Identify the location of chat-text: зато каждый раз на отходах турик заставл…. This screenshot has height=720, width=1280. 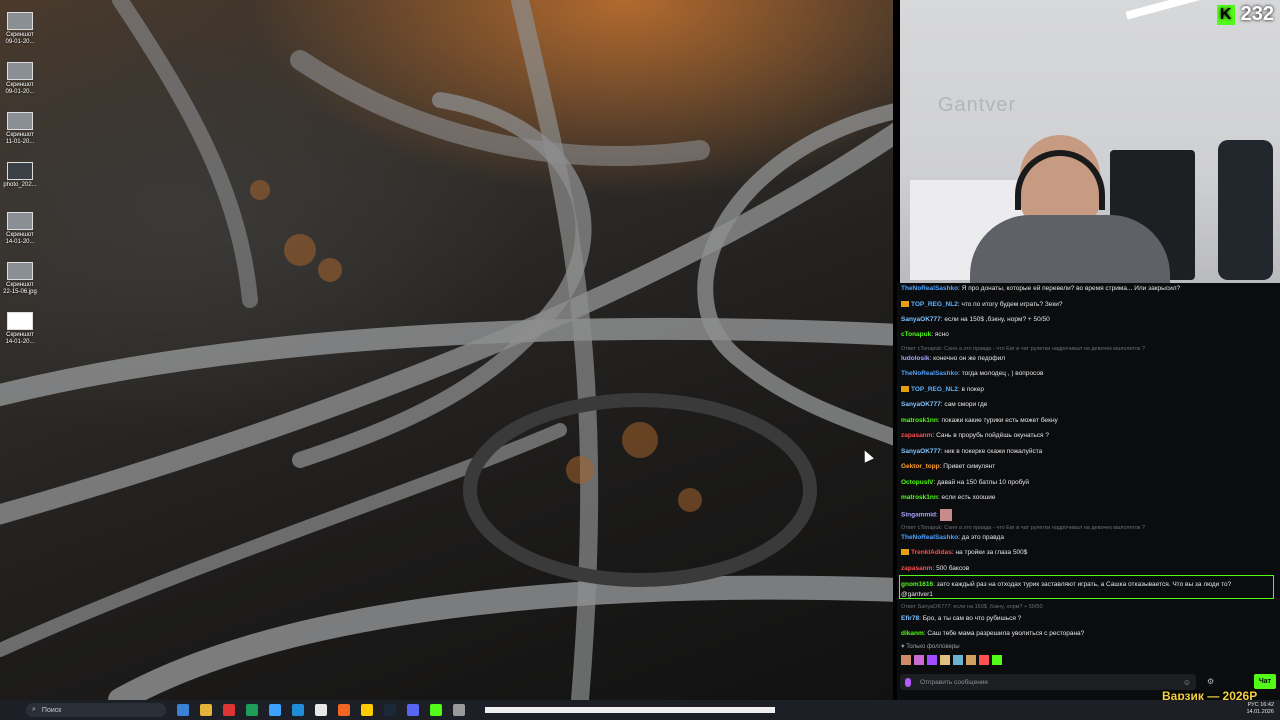
(1084, 584).